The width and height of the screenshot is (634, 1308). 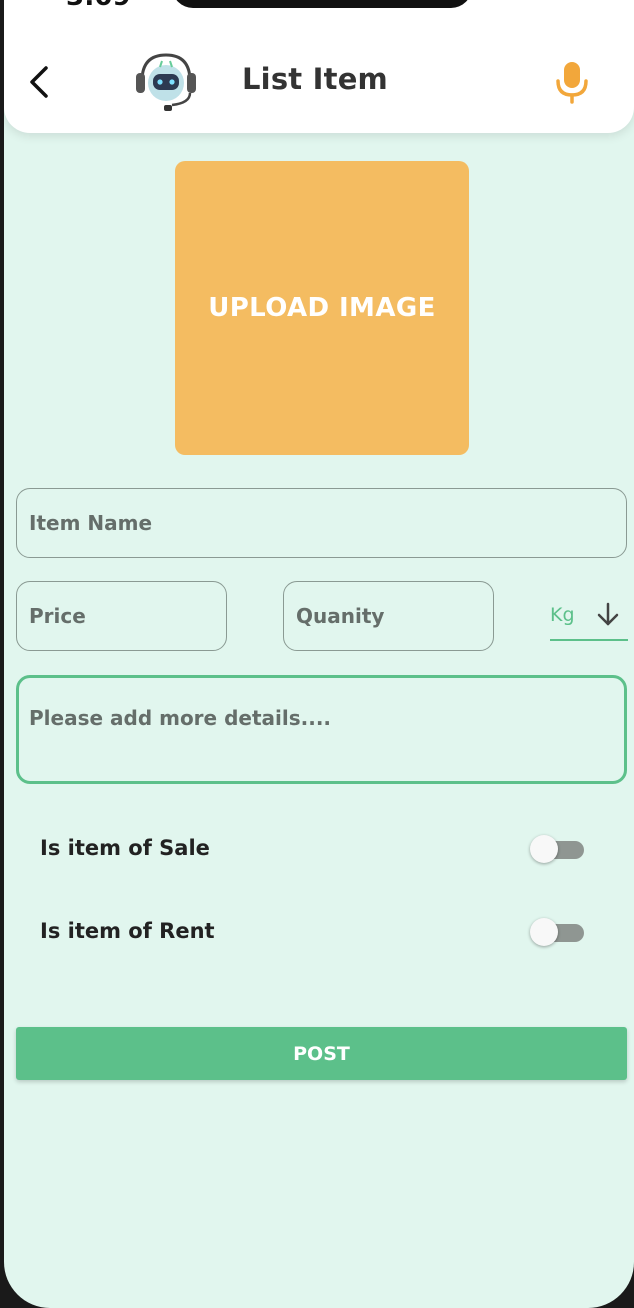 I want to click on app-header: 3:09 List Ite, so click(x=319, y=66).